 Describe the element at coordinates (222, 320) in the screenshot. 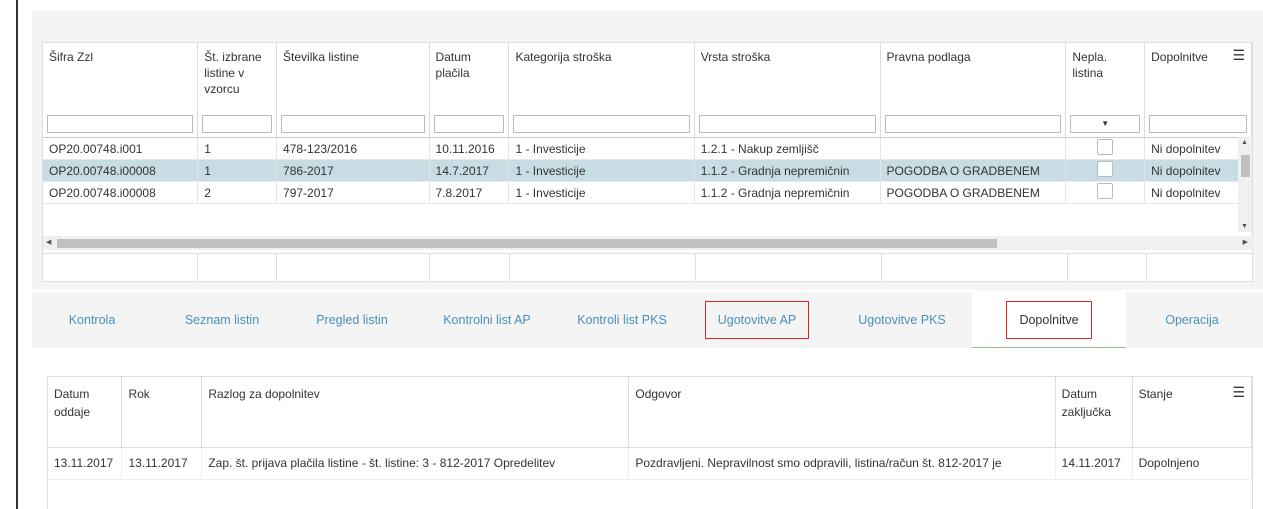

I see `tab-seznam-listin: Seznam listin` at that location.